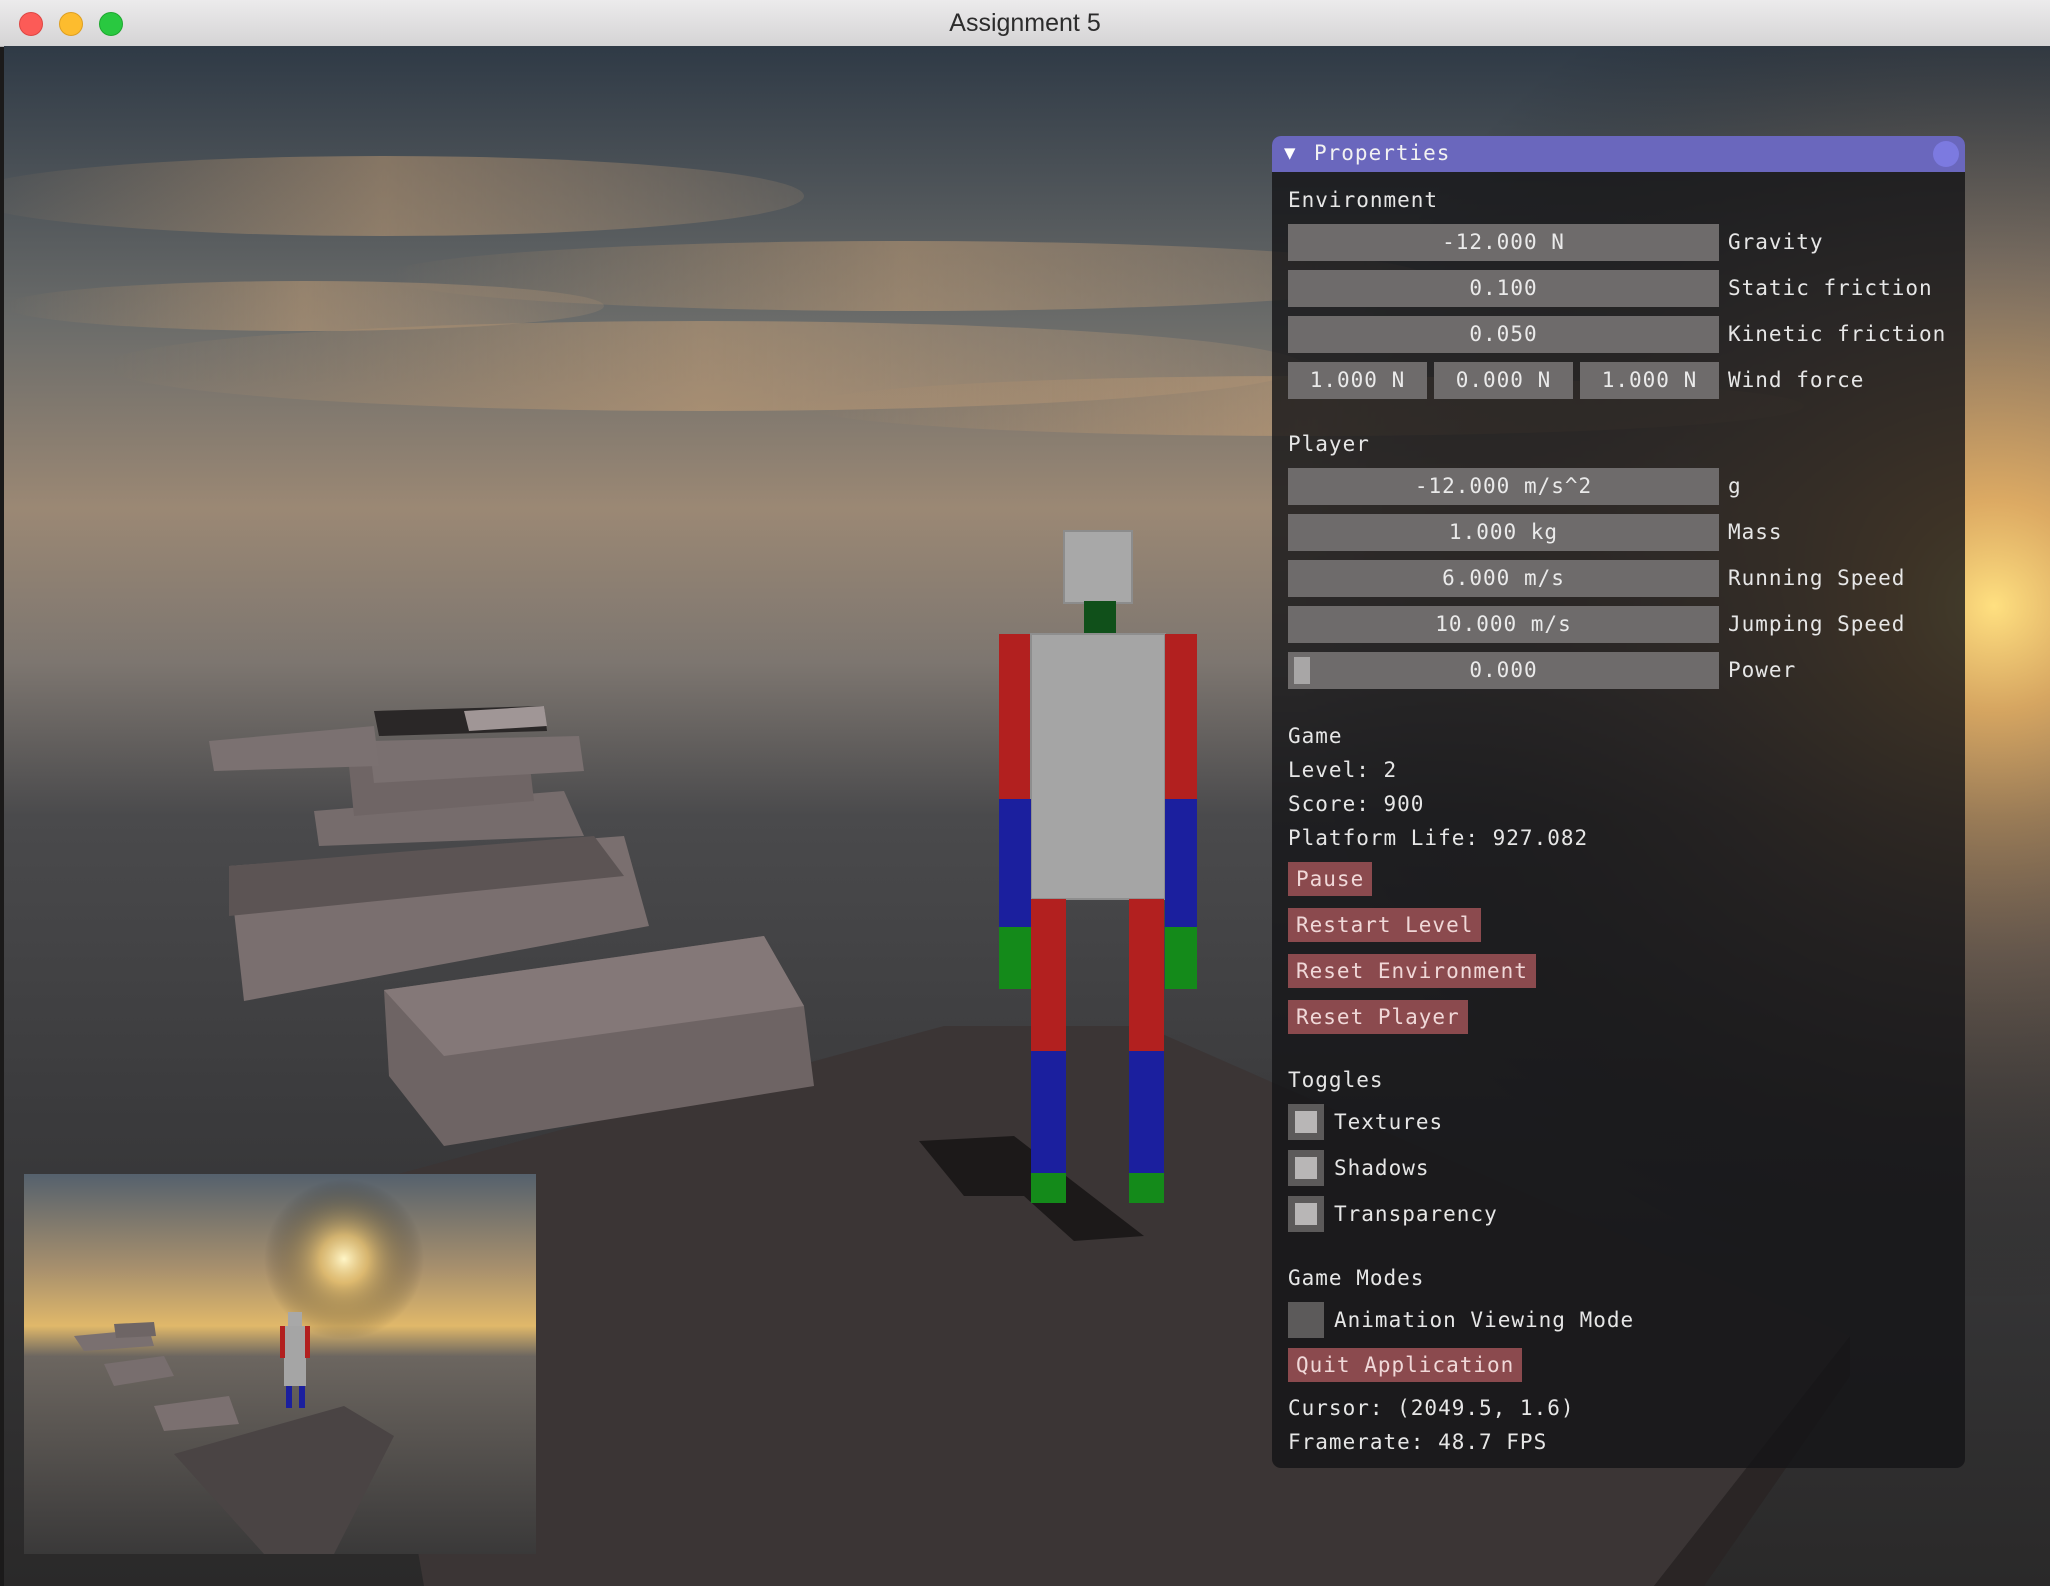 This screenshot has width=2050, height=1586. I want to click on transparency-checkbox, so click(1306, 1214).